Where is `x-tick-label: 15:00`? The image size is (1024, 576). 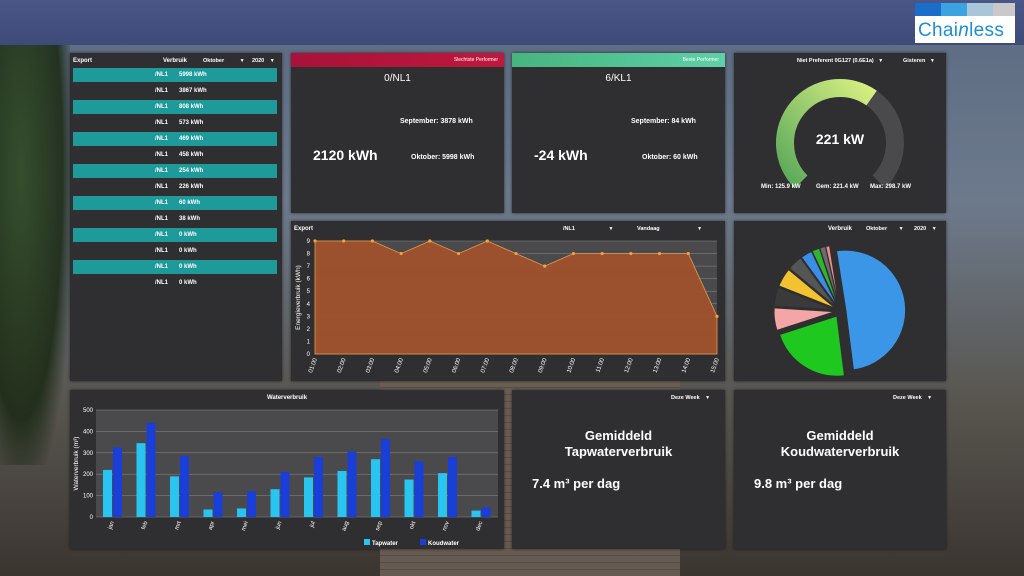 x-tick-label: 15:00 is located at coordinates (715, 365).